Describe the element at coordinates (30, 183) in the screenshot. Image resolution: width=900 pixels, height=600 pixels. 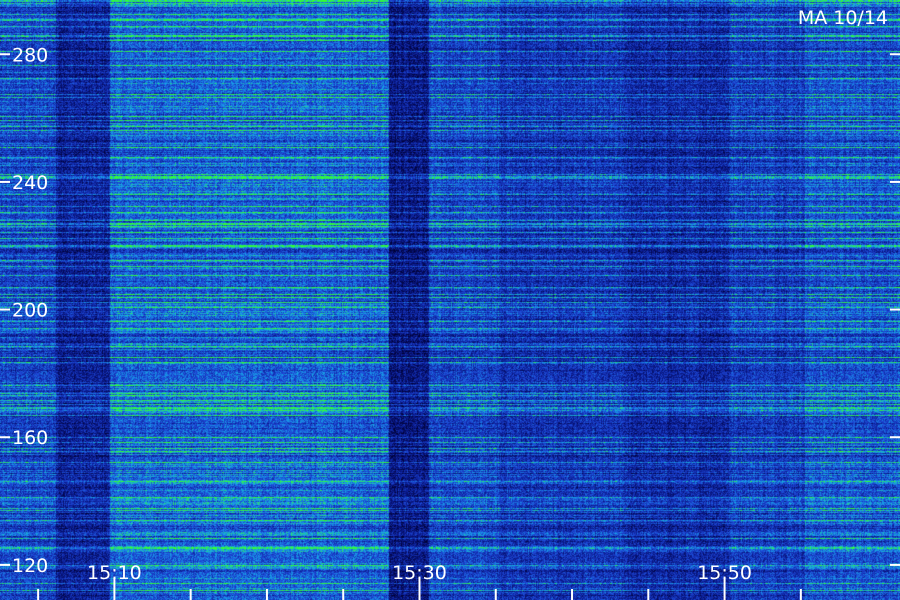
I see `y-tick-label: 240` at that location.